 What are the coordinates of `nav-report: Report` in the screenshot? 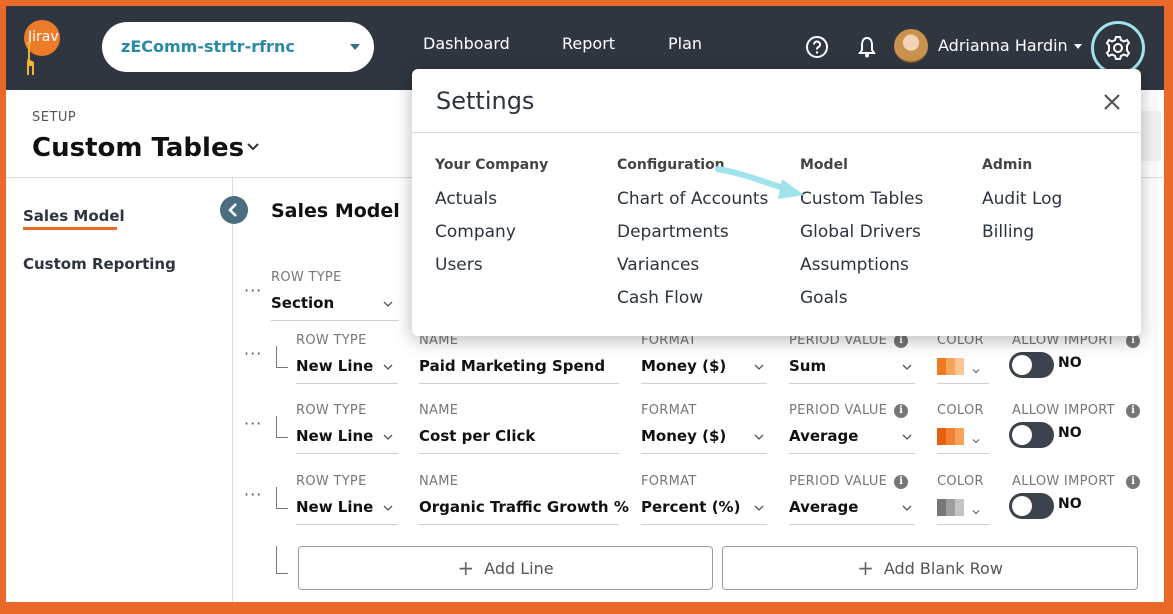 It's located at (588, 43).